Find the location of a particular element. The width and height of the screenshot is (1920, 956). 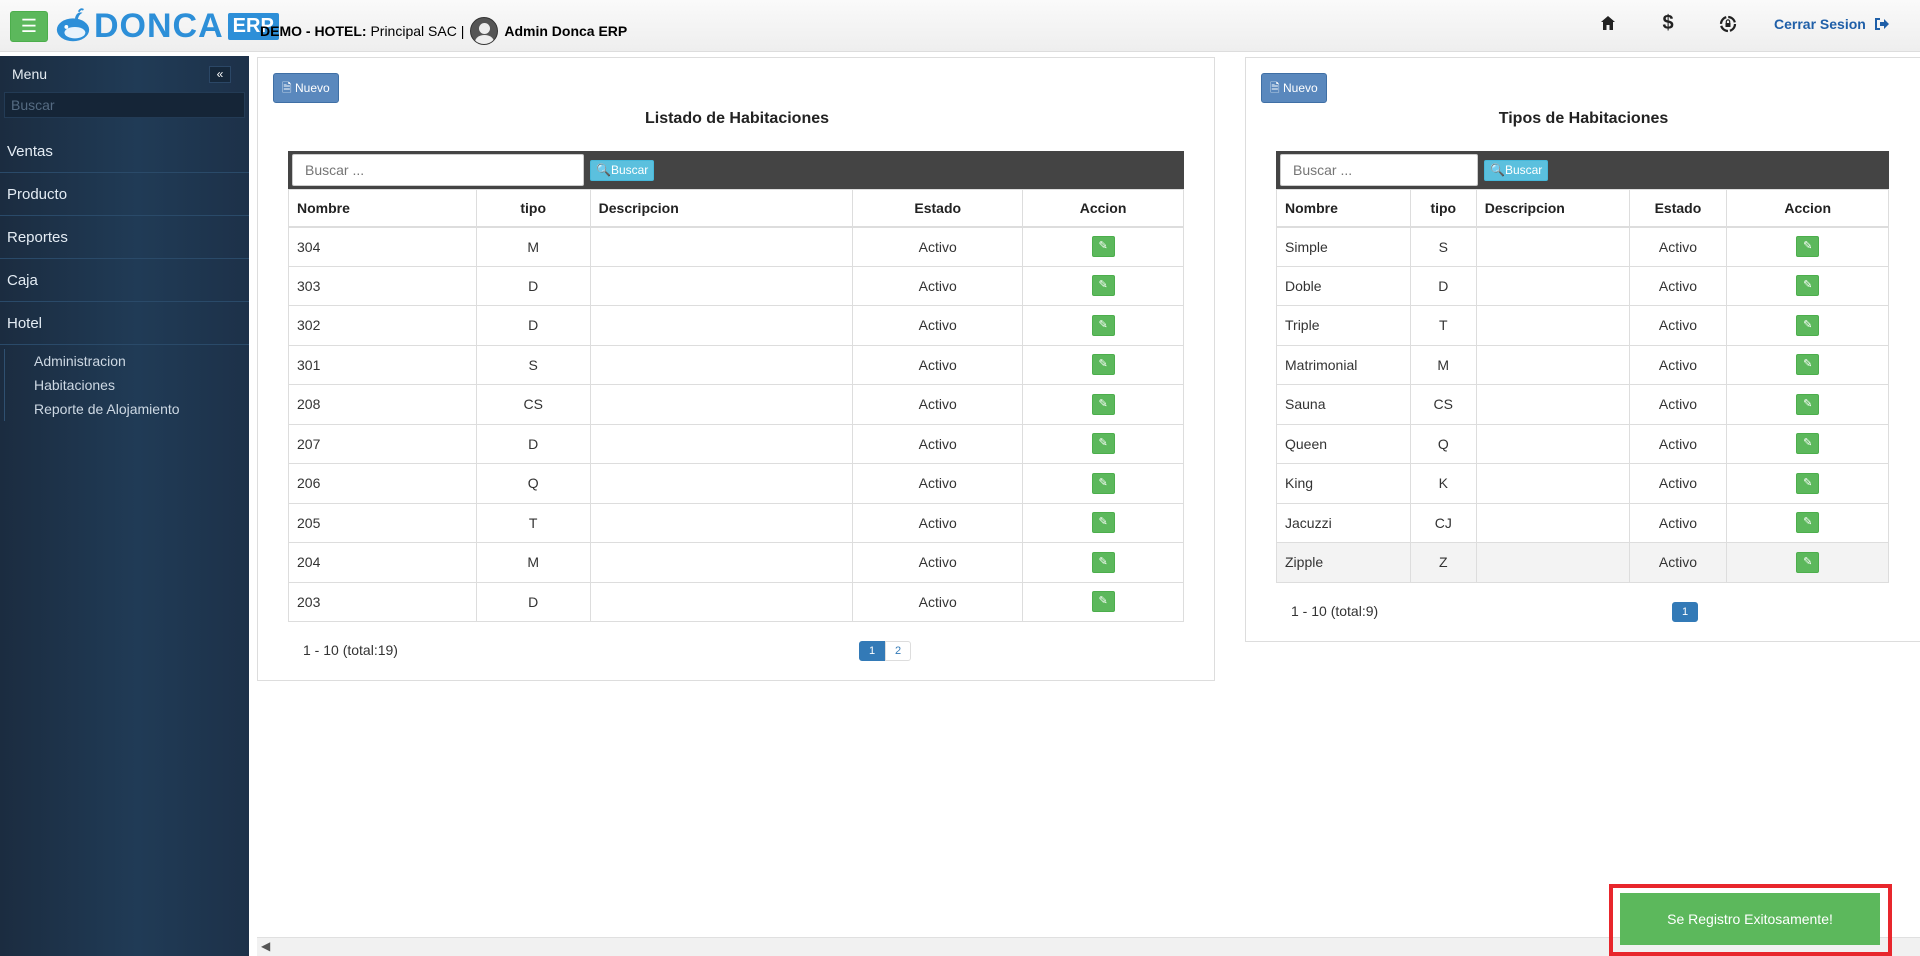

submenu-item-habitaciones: Habitaciones is located at coordinates (125, 385).